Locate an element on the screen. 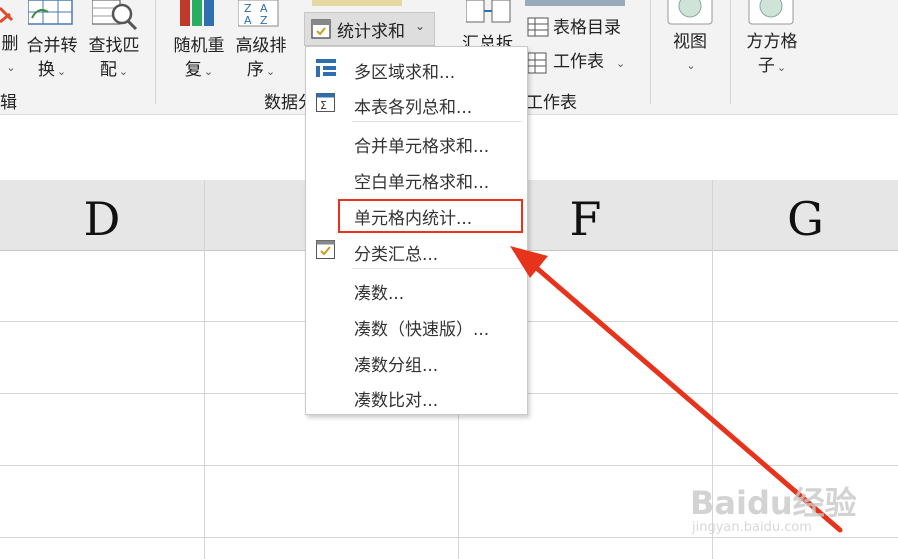 This screenshot has height=559, width=898. watermark-logo: Baidu经验 is located at coordinates (773, 503).